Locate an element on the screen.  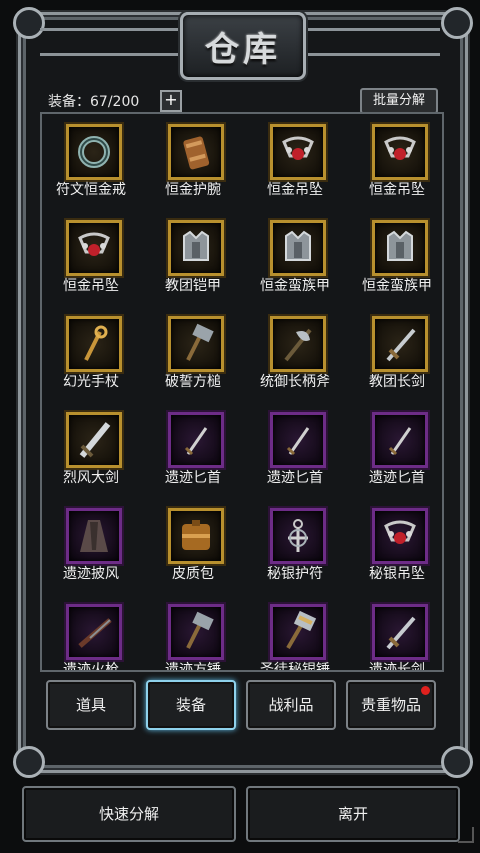
greatsword-icon is located at coordinates (95, 440).